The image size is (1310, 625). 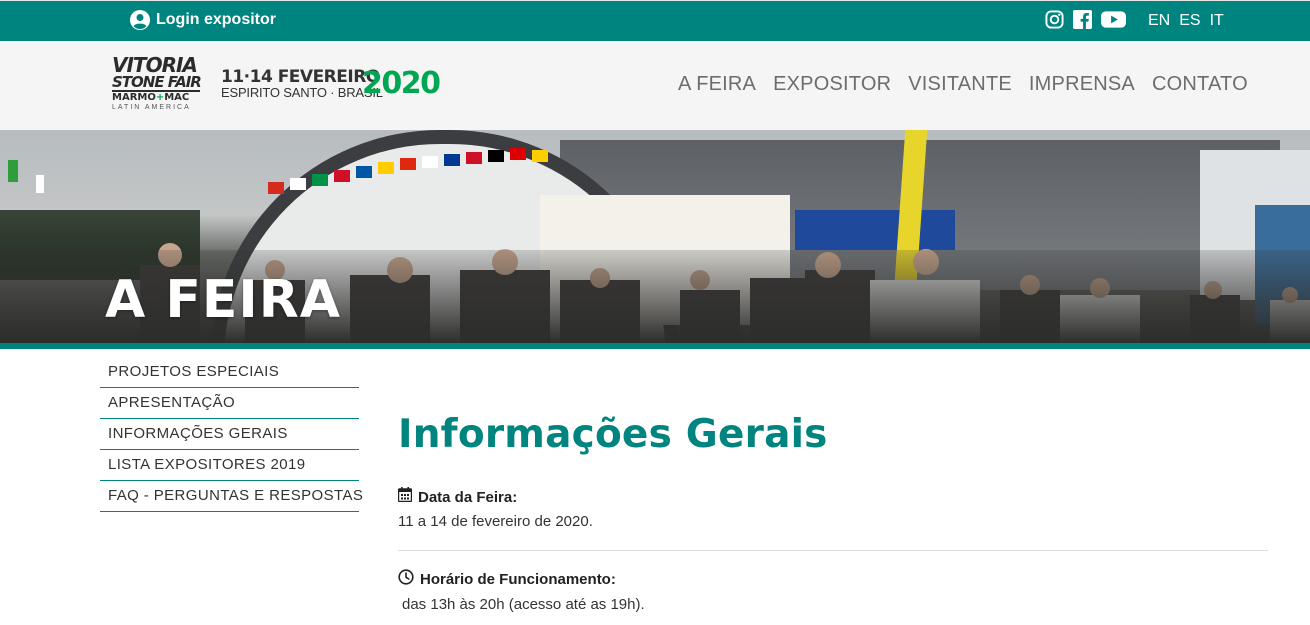 What do you see at coordinates (229, 465) in the screenshot?
I see `side-menu-item-lista-expositores: LISTA EXPOSITORES 2019` at bounding box center [229, 465].